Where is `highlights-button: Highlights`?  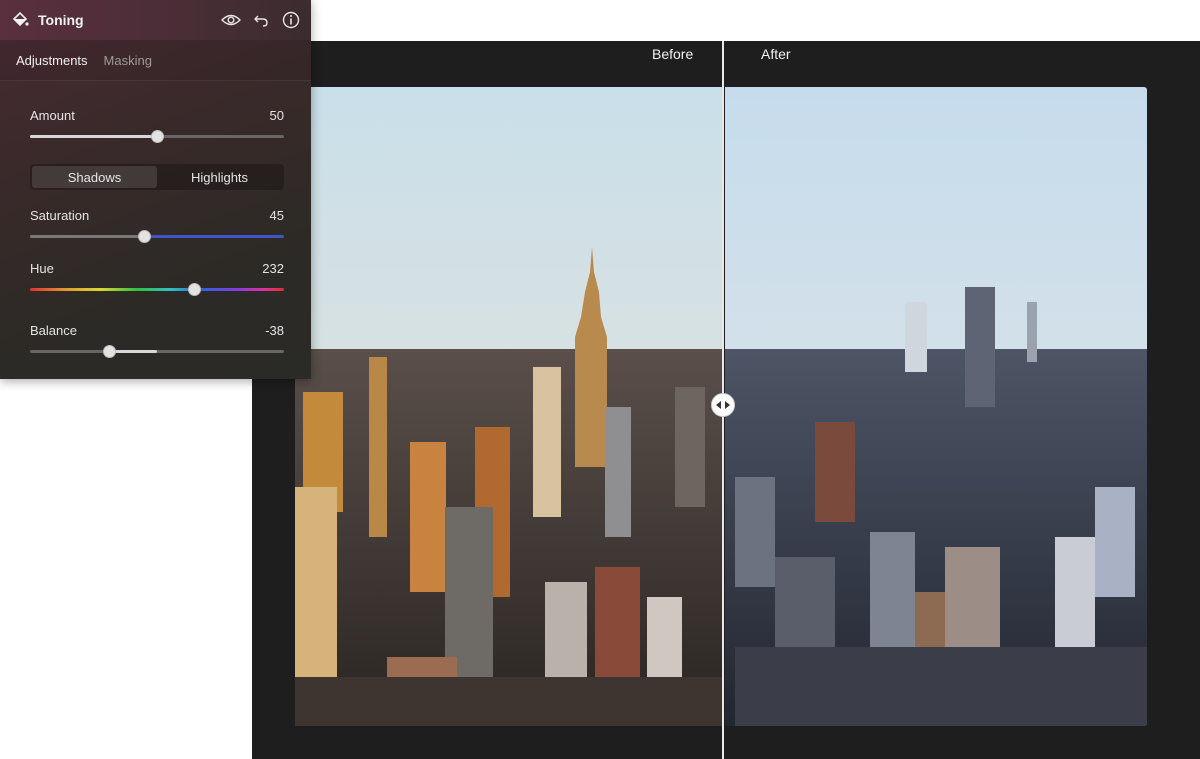 highlights-button: Highlights is located at coordinates (219, 177).